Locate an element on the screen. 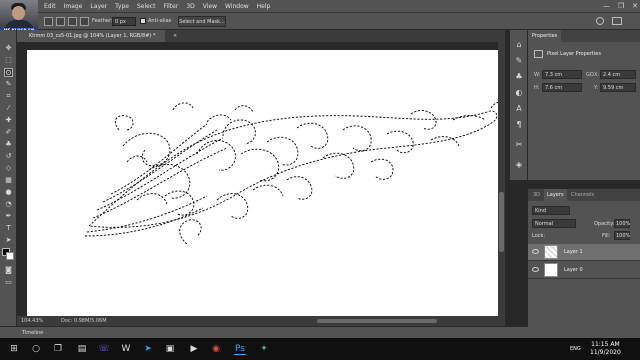 This screenshot has width=640, height=360. search-icon is located at coordinates (600, 21).